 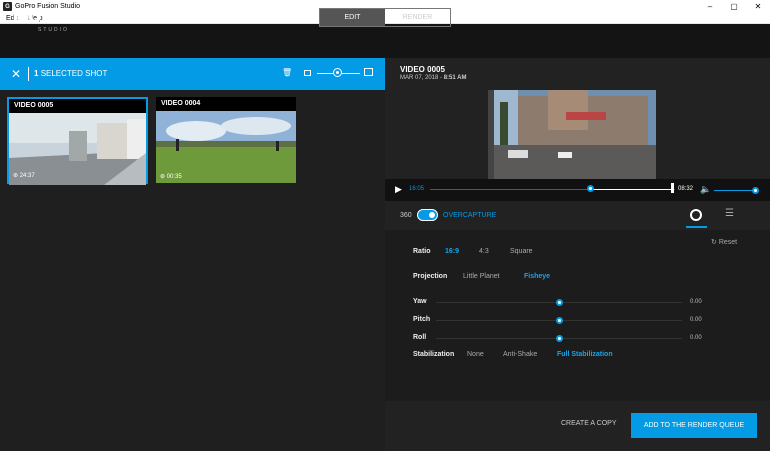 I want to click on pitch-knob, so click(x=559, y=320).